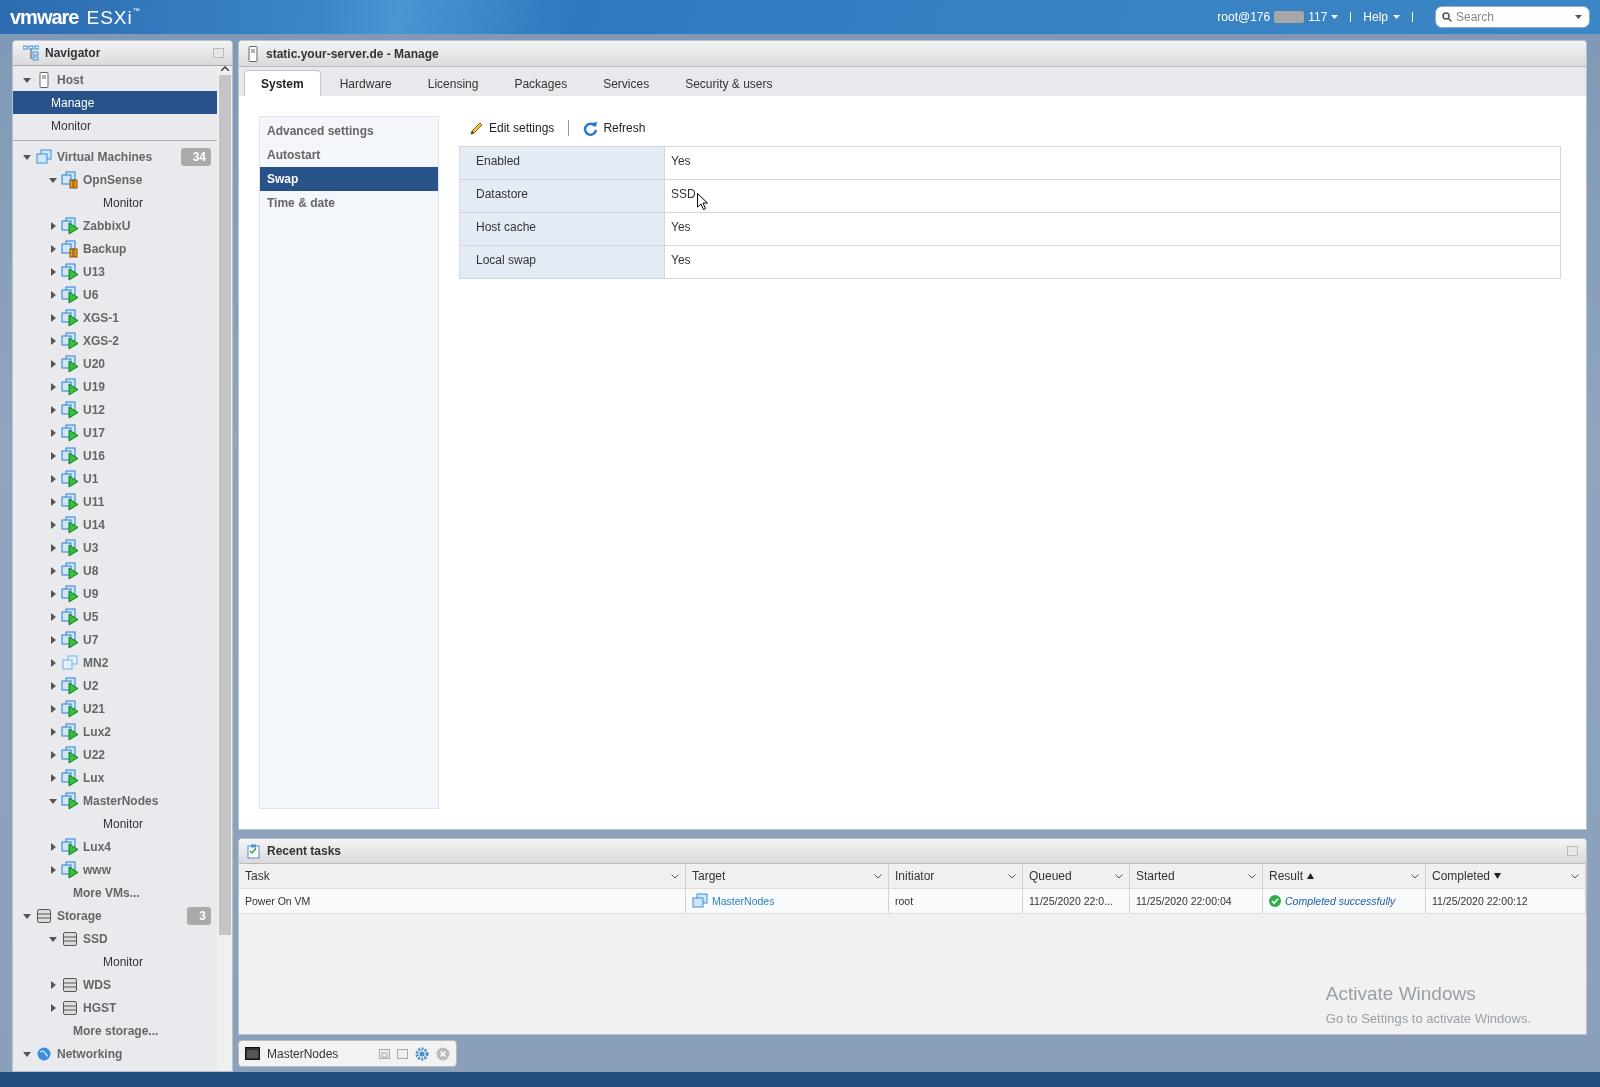 The width and height of the screenshot is (1600, 1087). Describe the element at coordinates (91, 294) in the screenshot. I see `vm-name: U6` at that location.